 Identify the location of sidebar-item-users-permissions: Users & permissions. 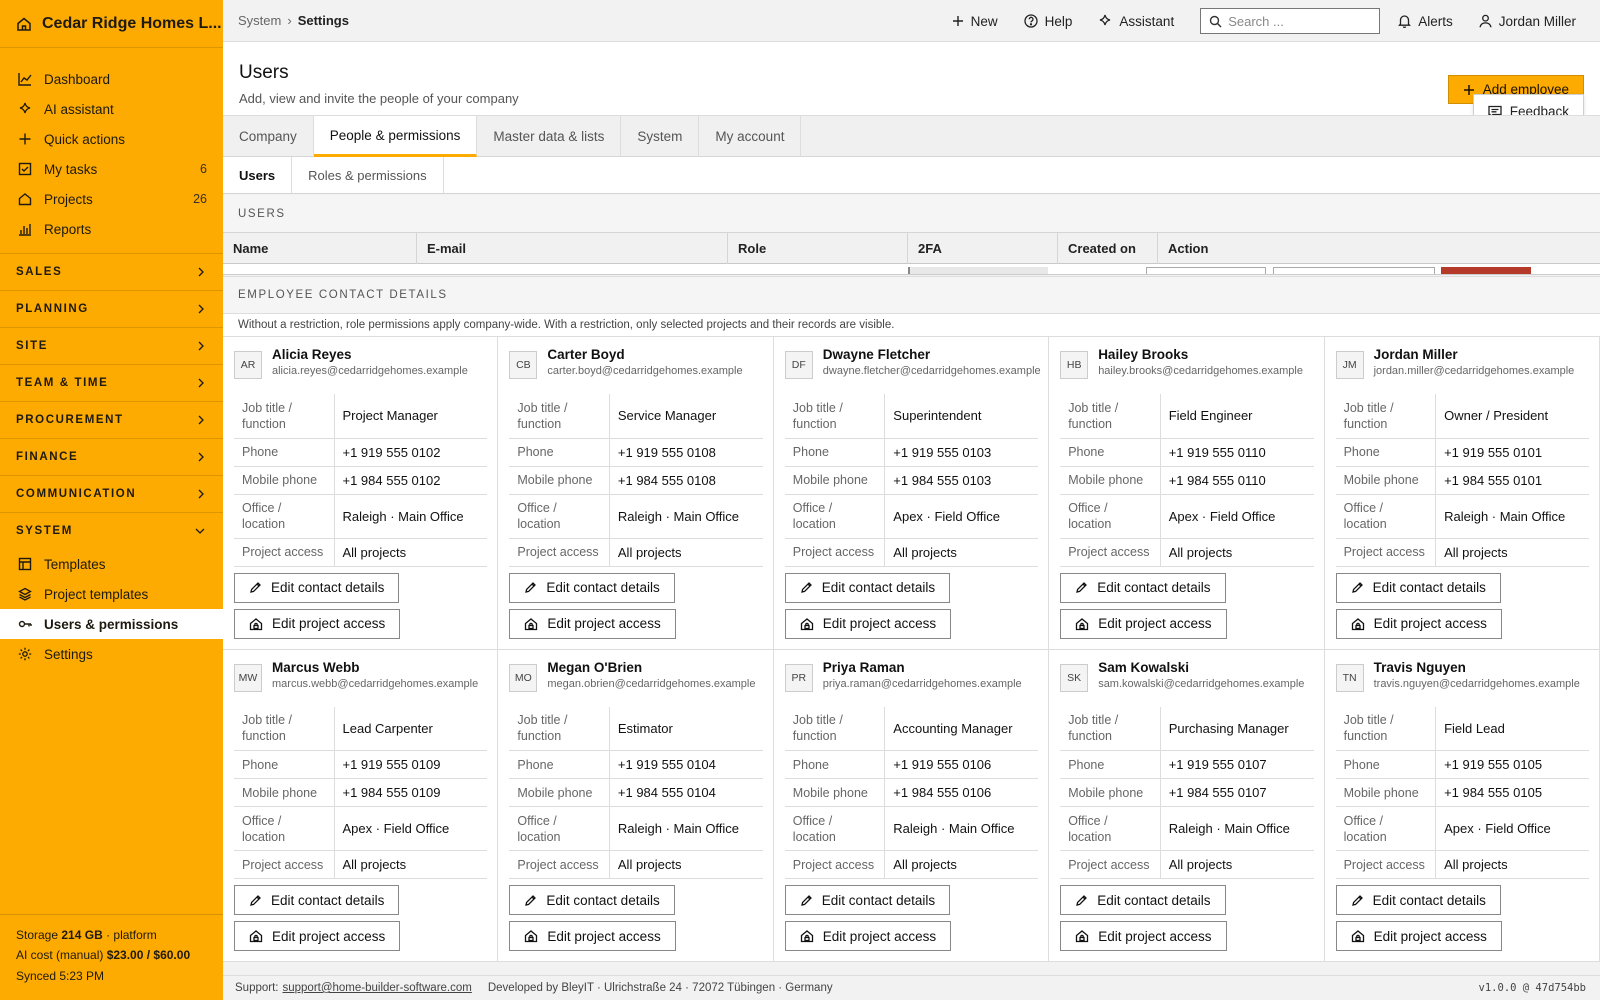
(111, 624).